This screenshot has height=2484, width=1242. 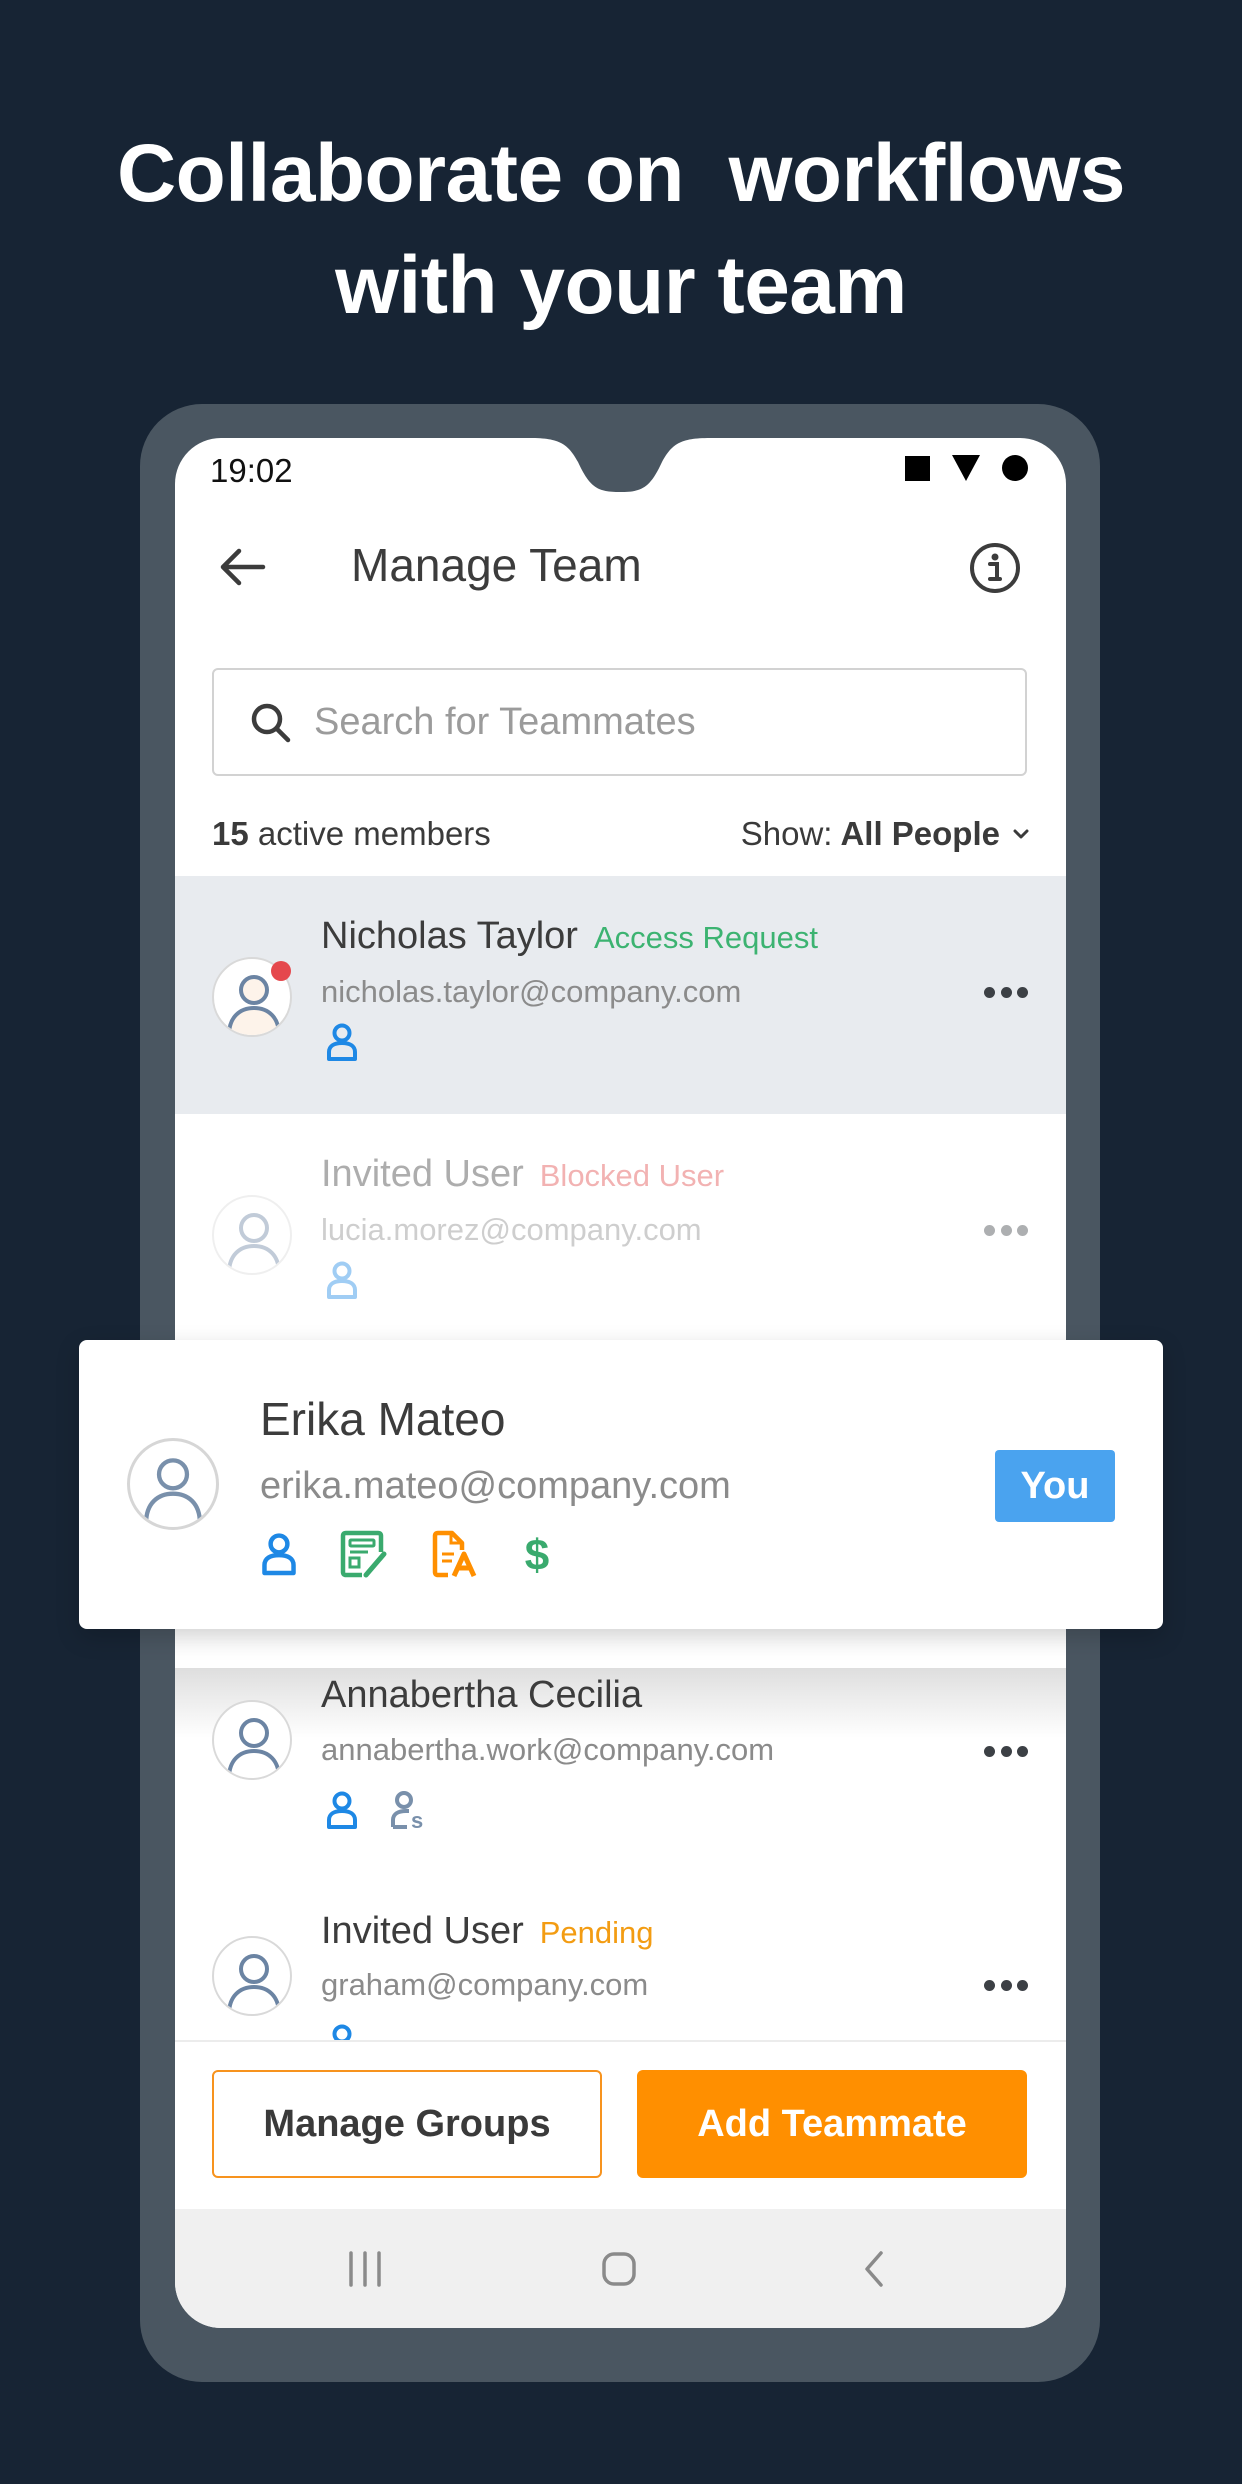 What do you see at coordinates (621, 173) in the screenshot?
I see `headline-line-1: Collaborate on workflows` at bounding box center [621, 173].